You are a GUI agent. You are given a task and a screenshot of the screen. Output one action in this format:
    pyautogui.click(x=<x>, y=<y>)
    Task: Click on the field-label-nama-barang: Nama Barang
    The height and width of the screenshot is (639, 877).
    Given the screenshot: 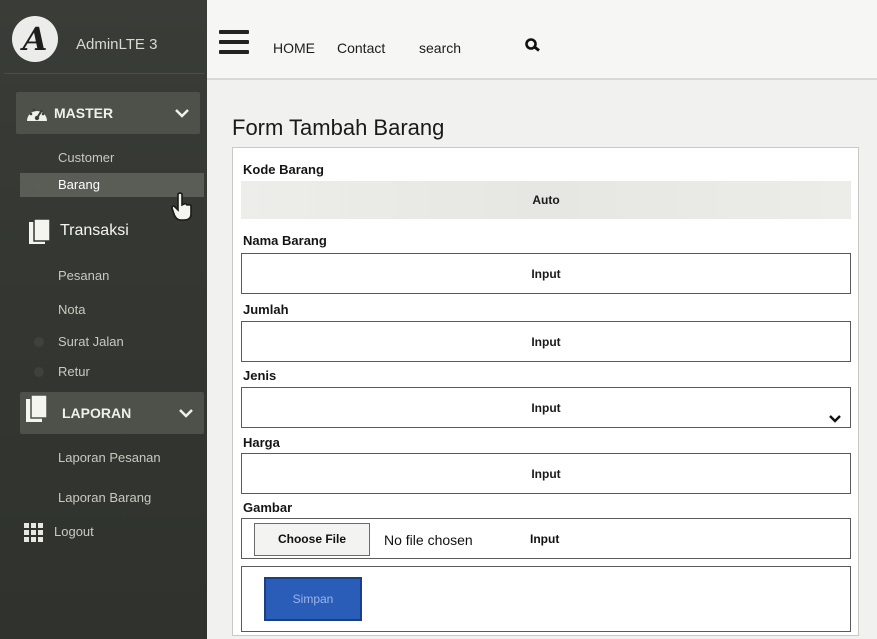 What is the action you would take?
    pyautogui.click(x=285, y=240)
    